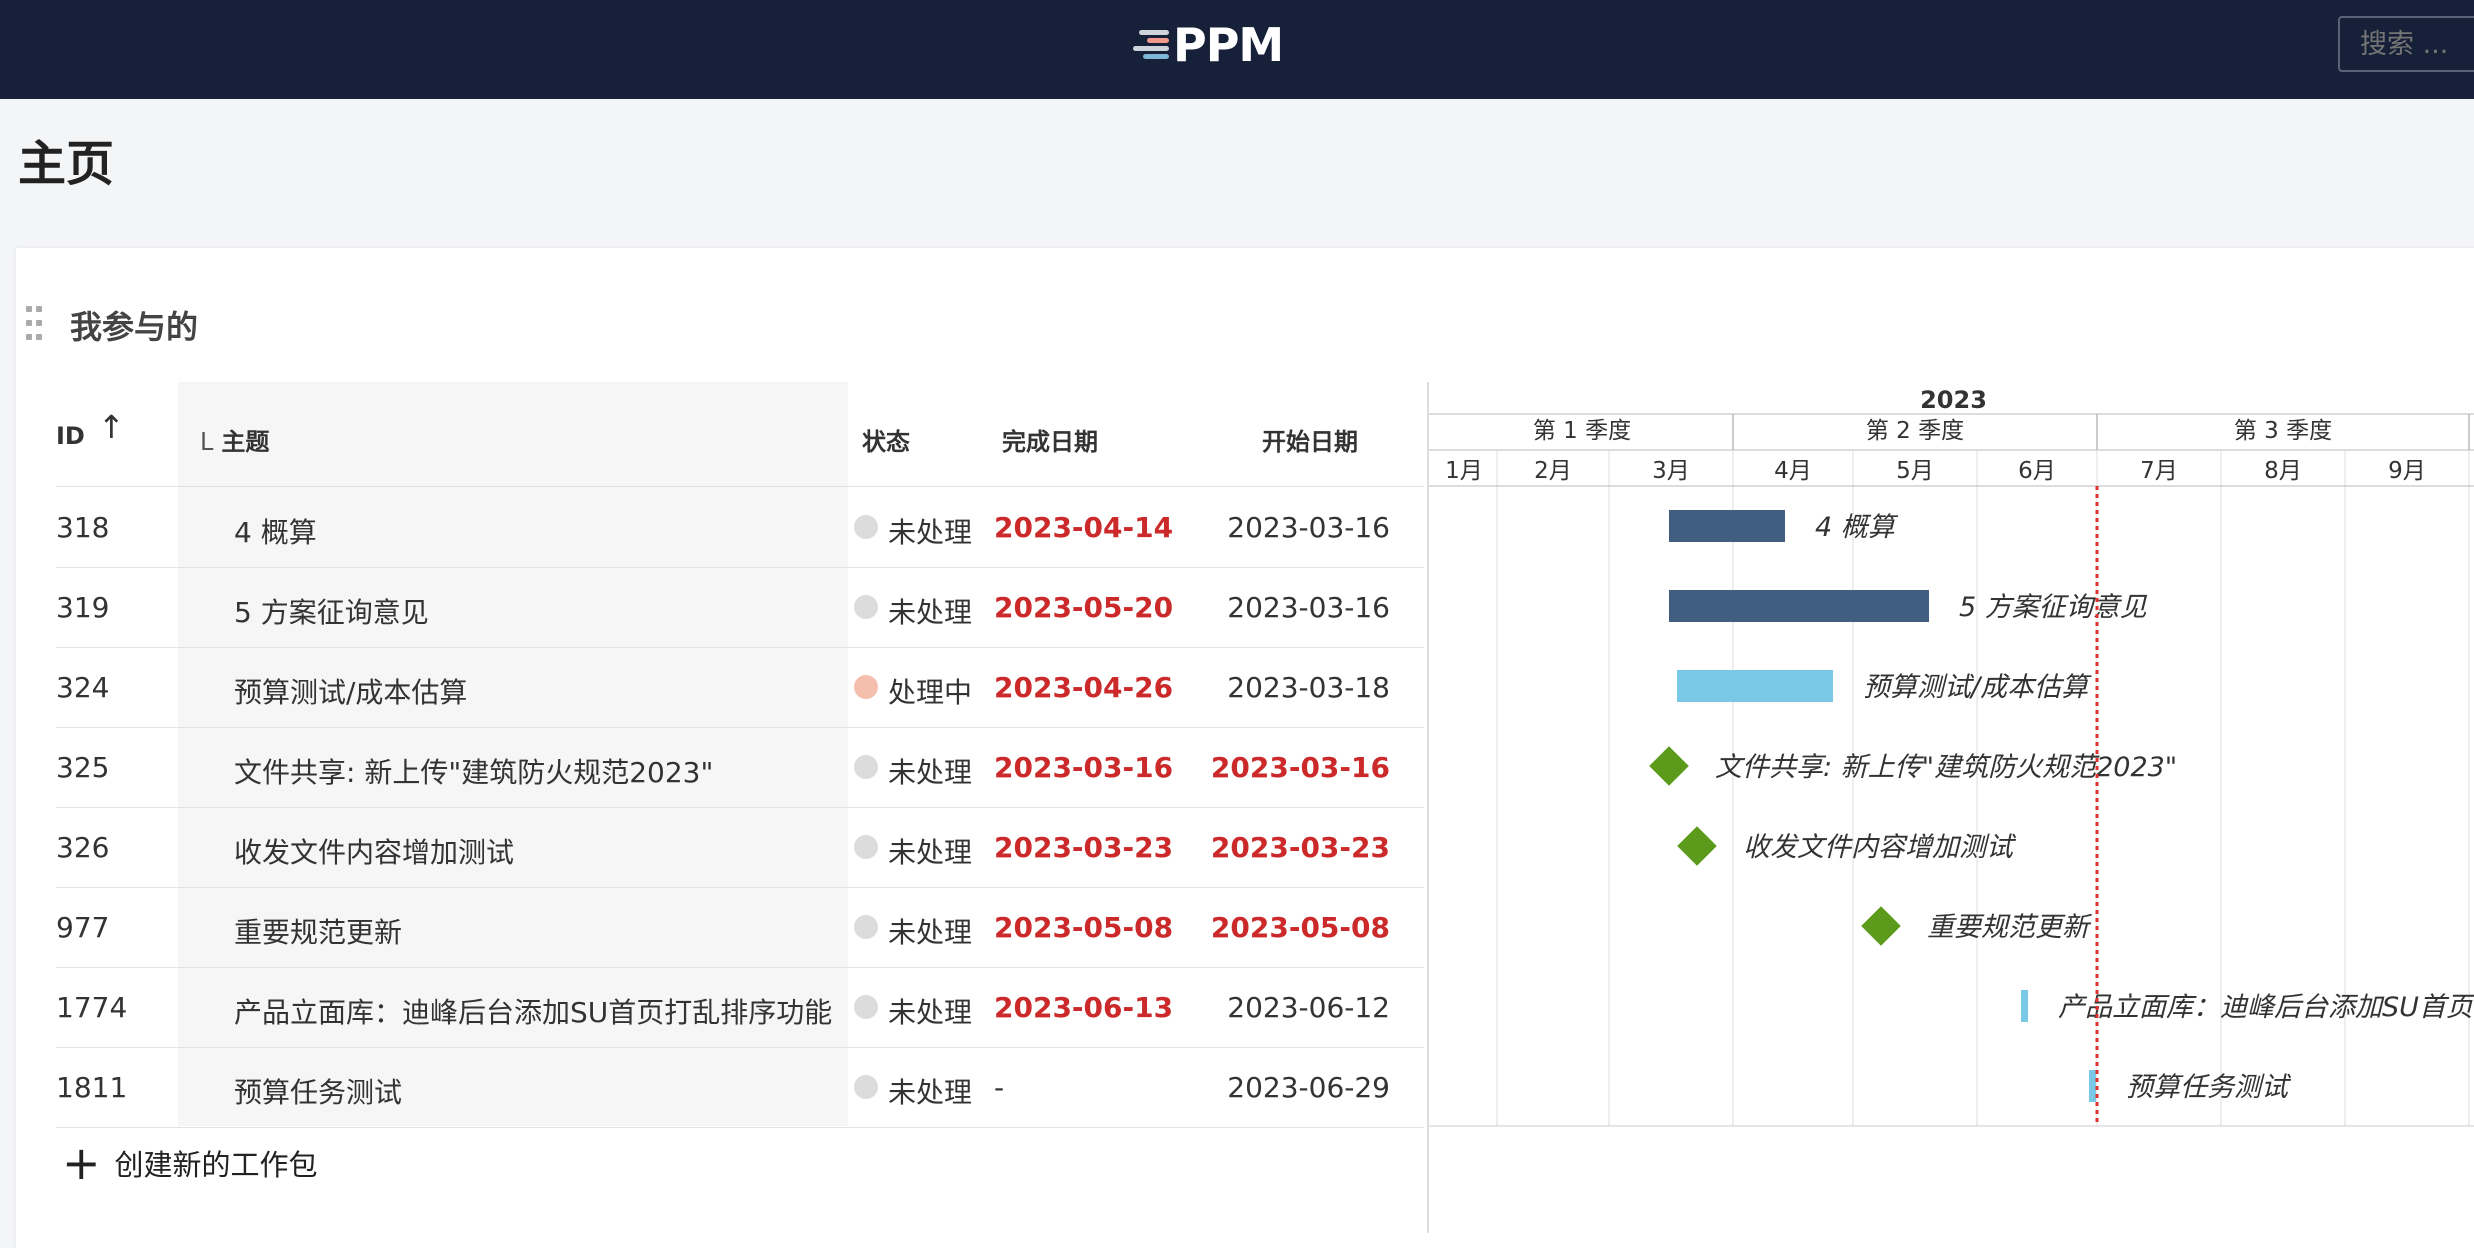  What do you see at coordinates (91, 1007) in the screenshot?
I see `row-id: 1774` at bounding box center [91, 1007].